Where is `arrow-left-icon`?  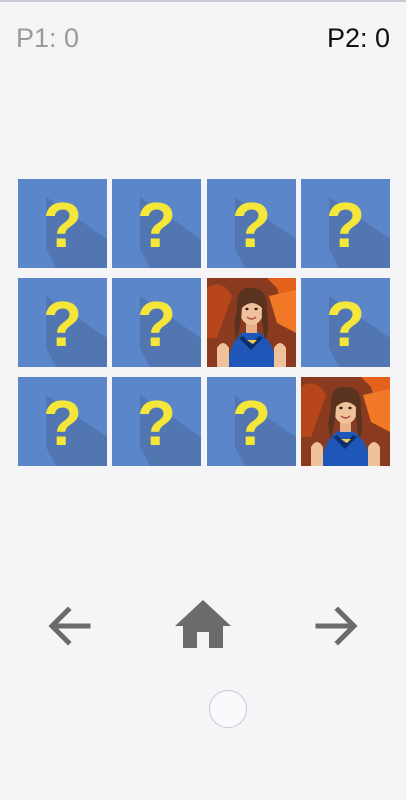
arrow-left-icon is located at coordinates (69, 626).